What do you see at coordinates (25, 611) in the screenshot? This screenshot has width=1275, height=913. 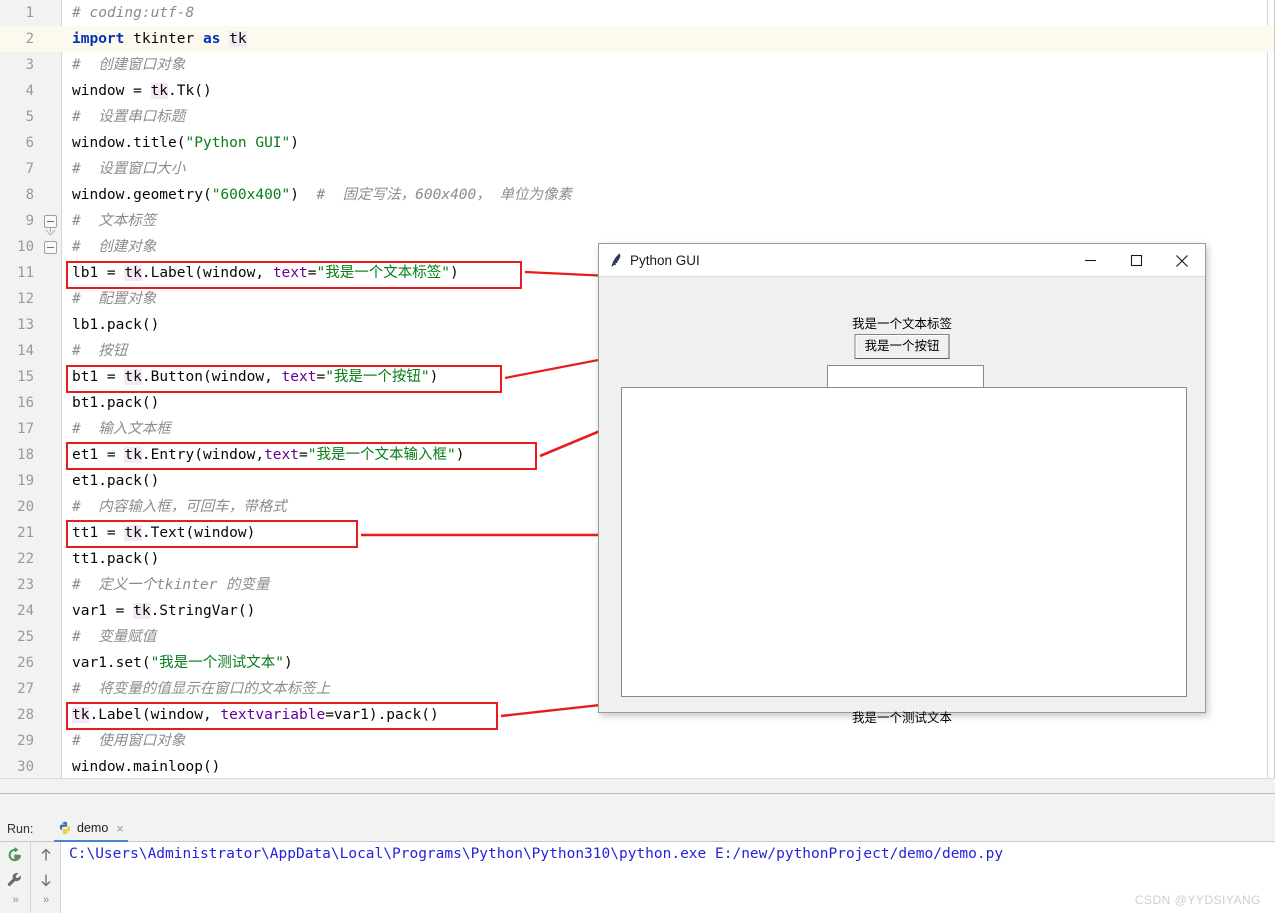 I see `line-number-24: 24` at bounding box center [25, 611].